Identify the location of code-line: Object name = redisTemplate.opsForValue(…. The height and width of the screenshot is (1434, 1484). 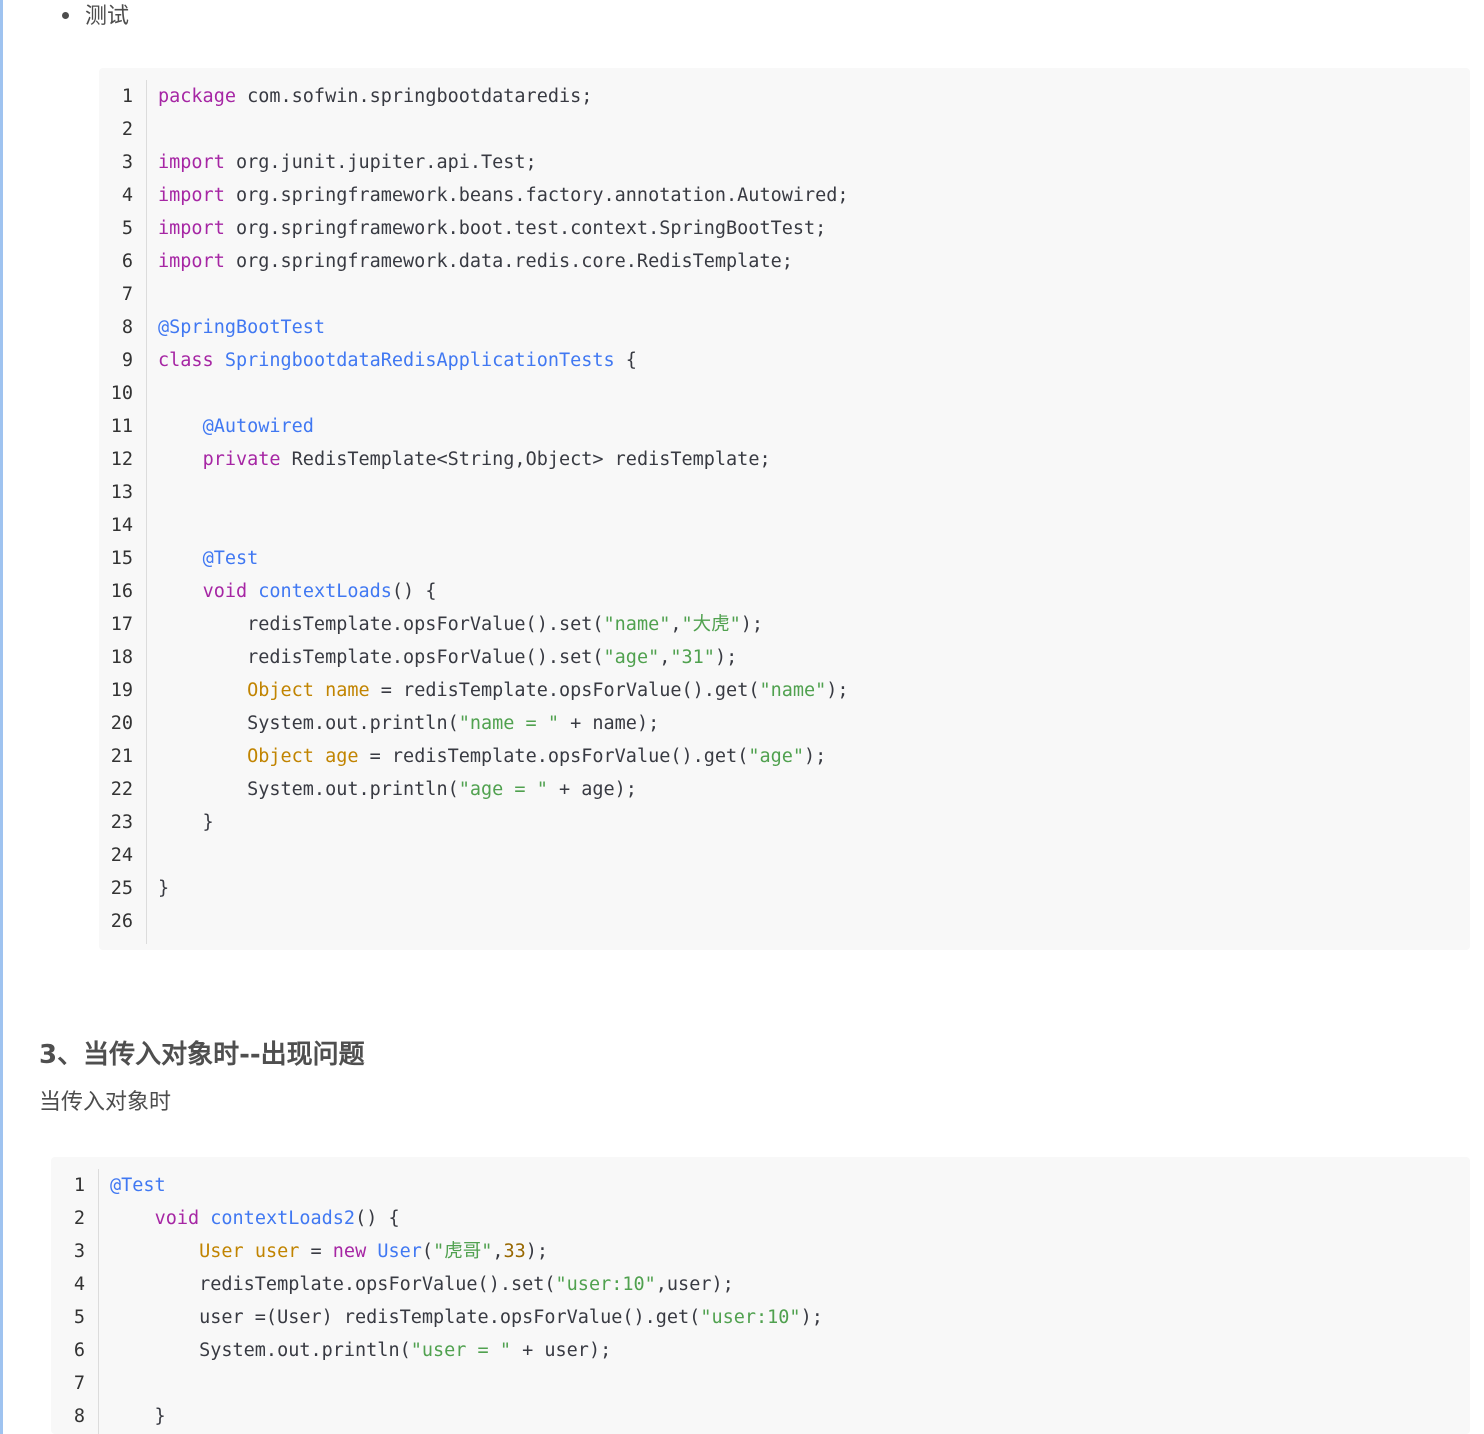
(814, 690).